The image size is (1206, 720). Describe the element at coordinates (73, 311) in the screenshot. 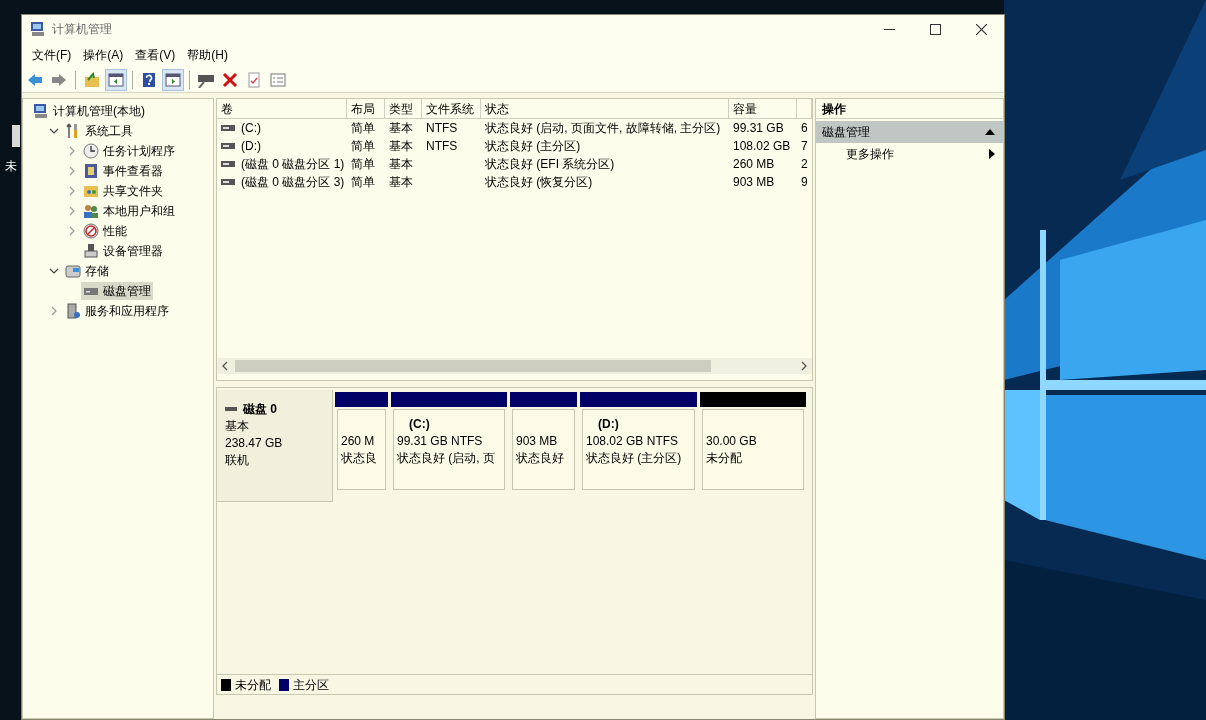

I see `services-icon` at that location.